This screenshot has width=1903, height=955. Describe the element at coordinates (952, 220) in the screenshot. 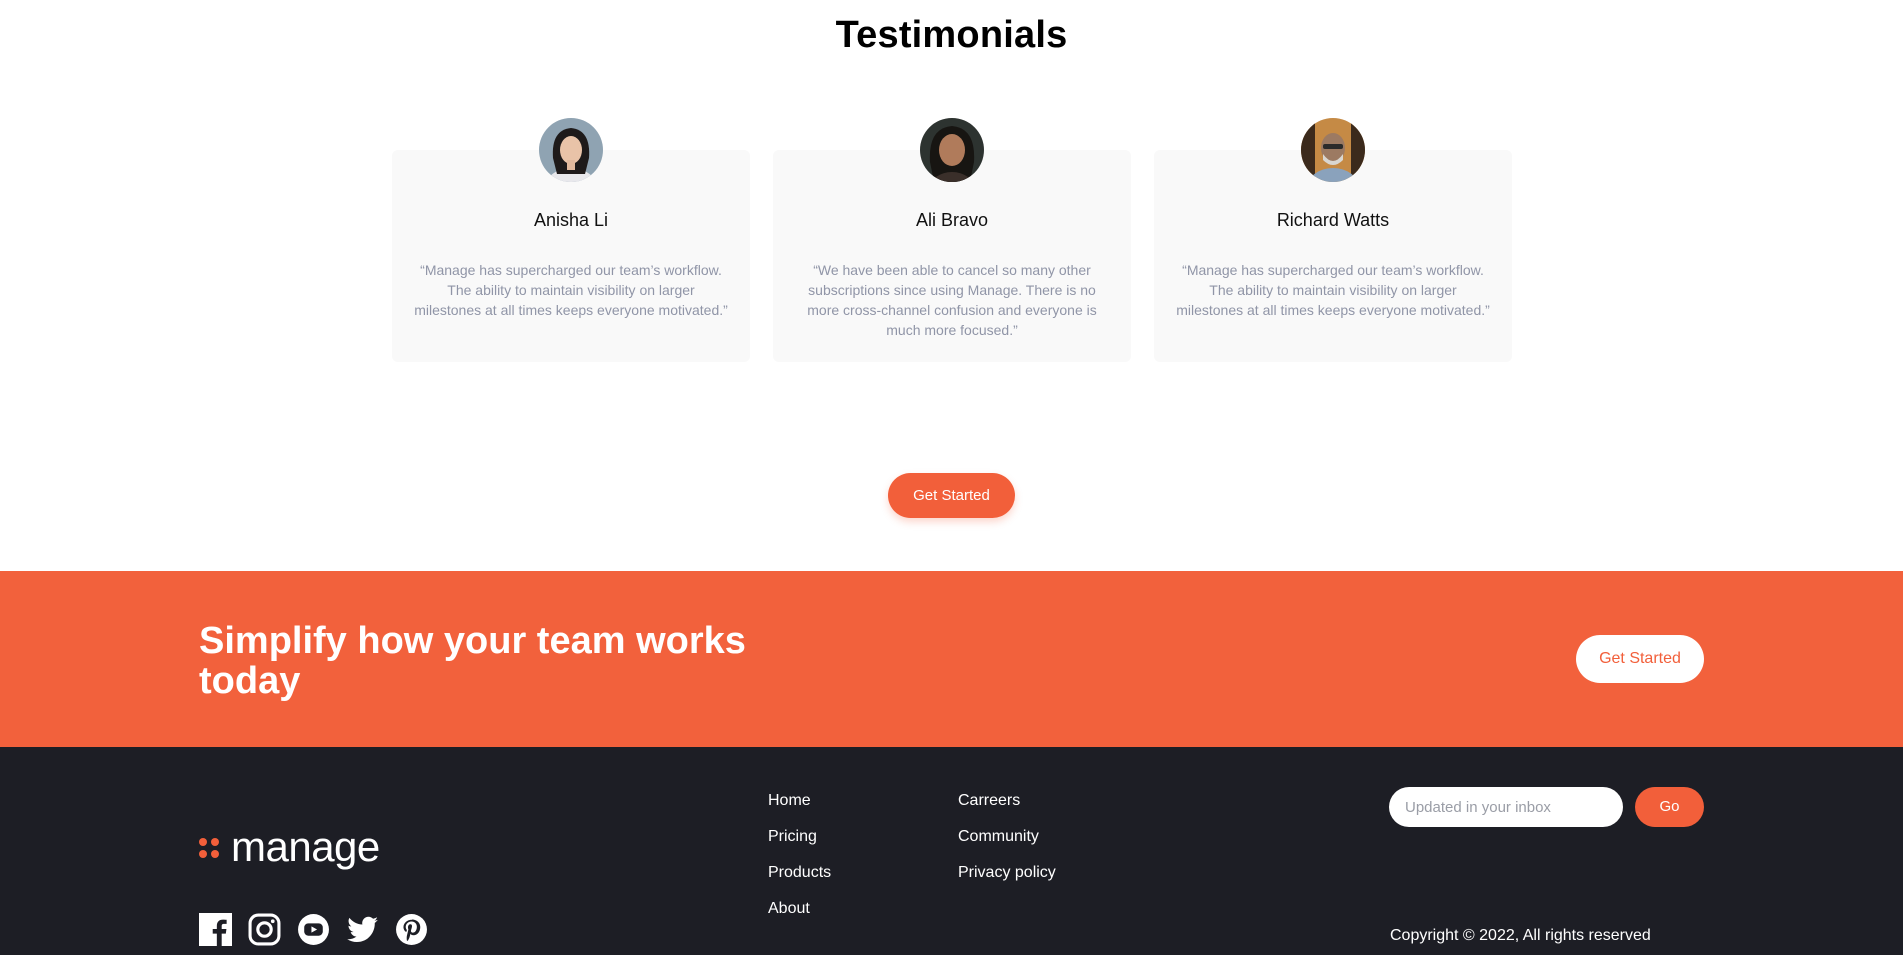

I see `testimonial-name: Ali Bravo` at that location.